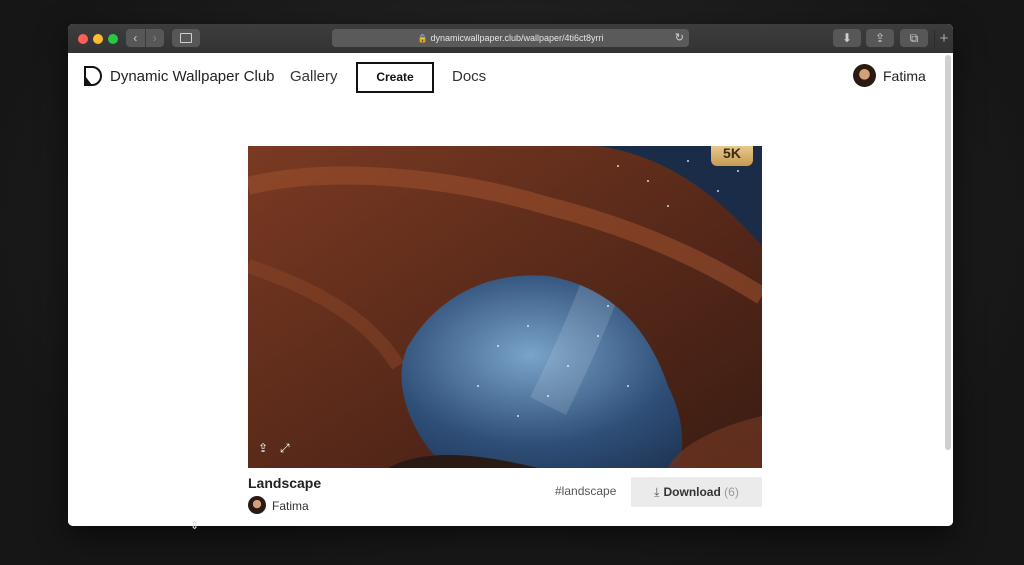 The width and height of the screenshot is (1024, 565). I want to click on site-logo-icon, so click(93, 76).